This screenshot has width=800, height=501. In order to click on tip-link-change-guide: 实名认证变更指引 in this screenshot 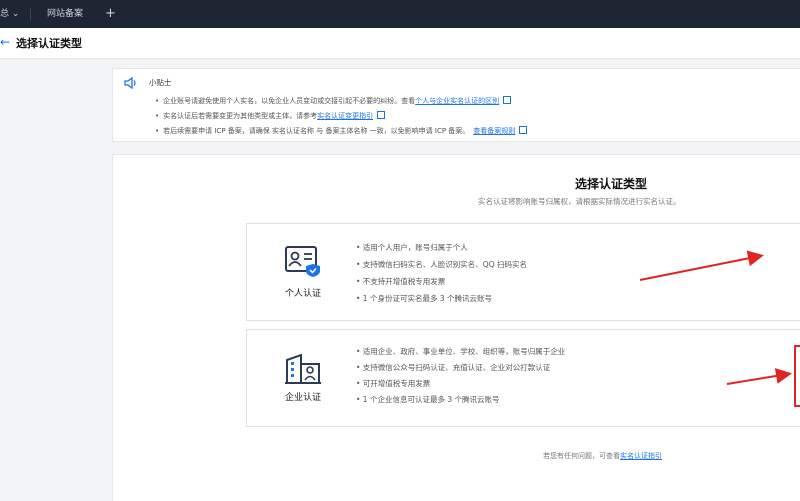, I will do `click(345, 116)`.